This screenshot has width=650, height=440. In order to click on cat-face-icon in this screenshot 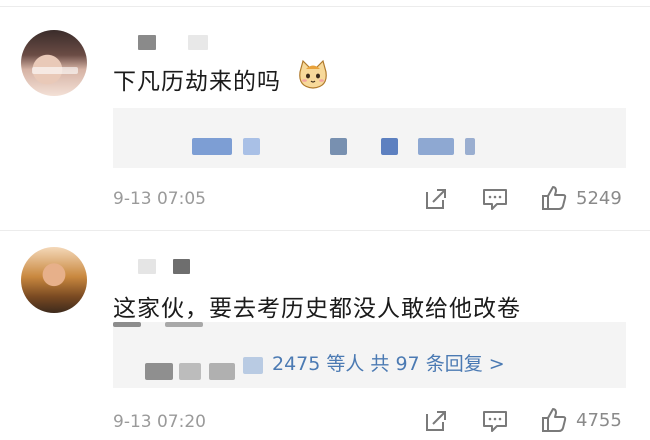, I will do `click(313, 75)`.